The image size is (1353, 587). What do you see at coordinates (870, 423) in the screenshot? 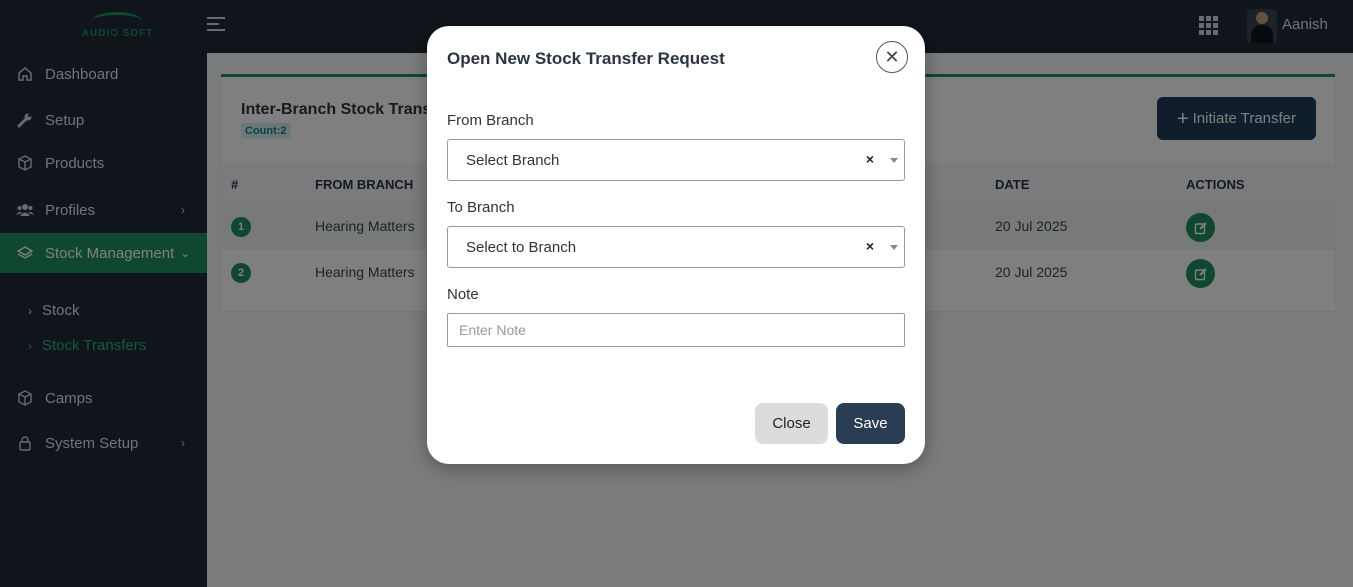
I see `save-button: Save` at bounding box center [870, 423].